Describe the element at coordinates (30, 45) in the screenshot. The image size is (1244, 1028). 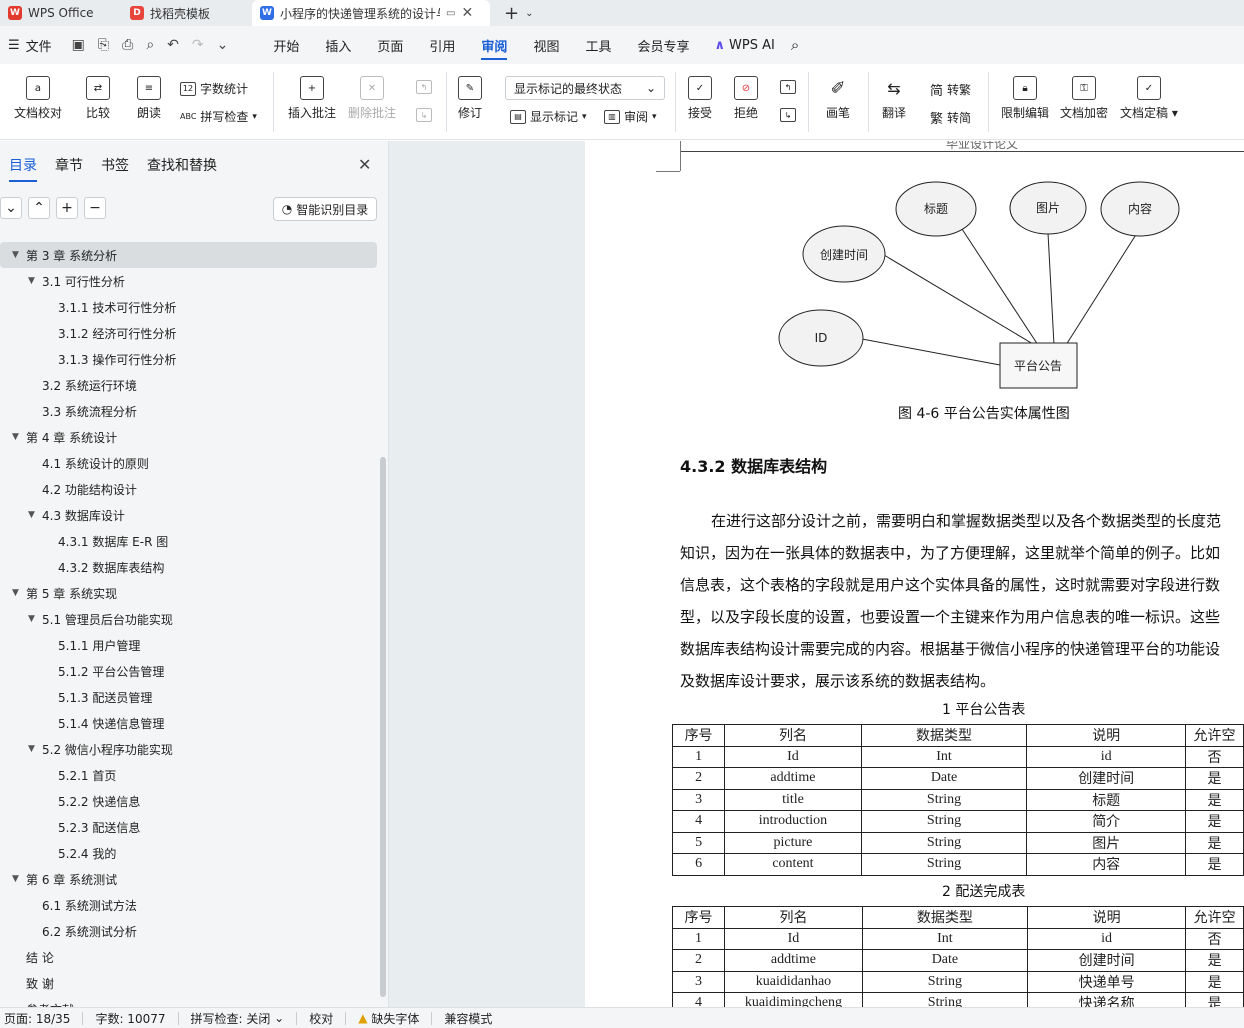
I see `file-menu: ☰ 文件` at that location.